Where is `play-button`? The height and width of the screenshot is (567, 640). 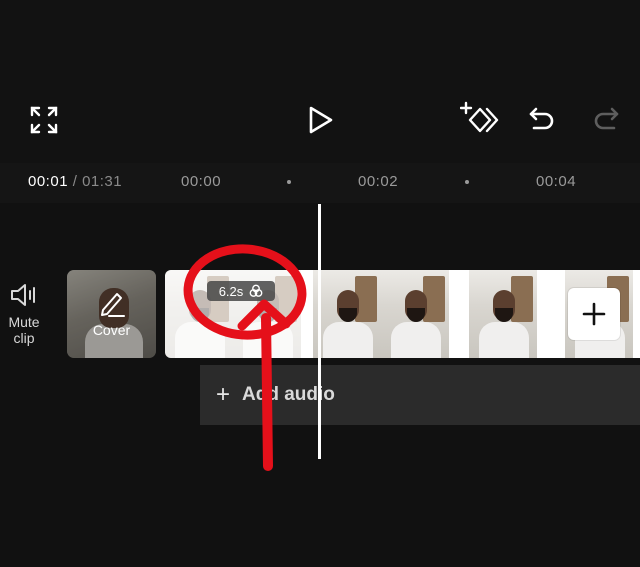
play-button is located at coordinates (321, 120).